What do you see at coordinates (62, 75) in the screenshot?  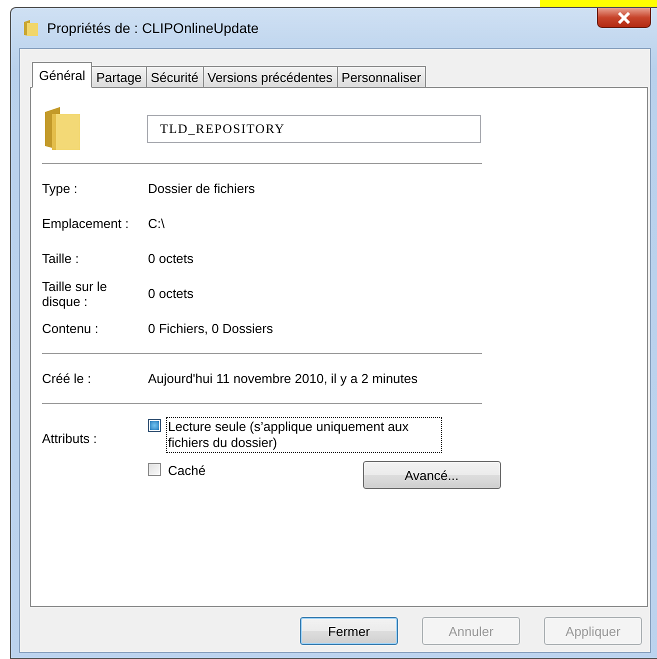 I see `tab: Général` at bounding box center [62, 75].